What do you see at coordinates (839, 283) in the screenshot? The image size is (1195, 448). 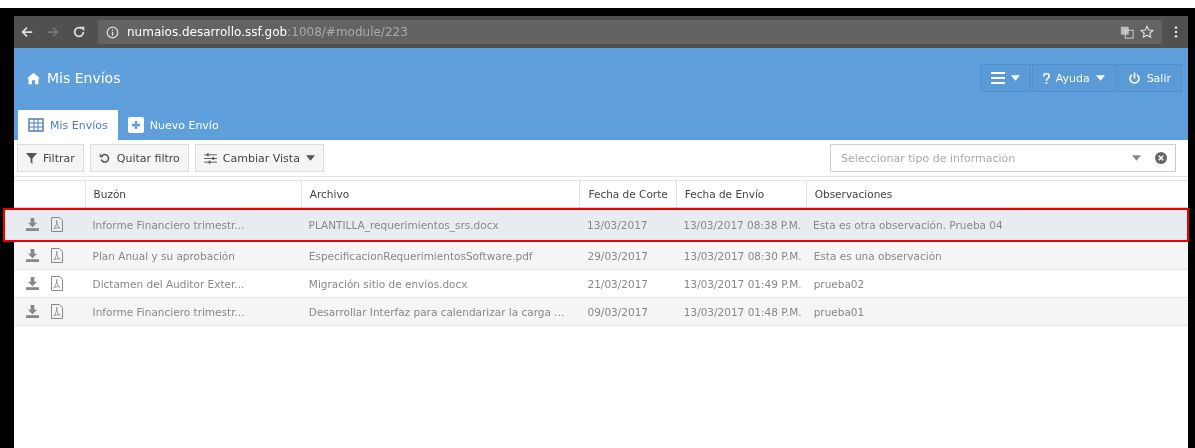 I see `table-cell: prueba02` at bounding box center [839, 283].